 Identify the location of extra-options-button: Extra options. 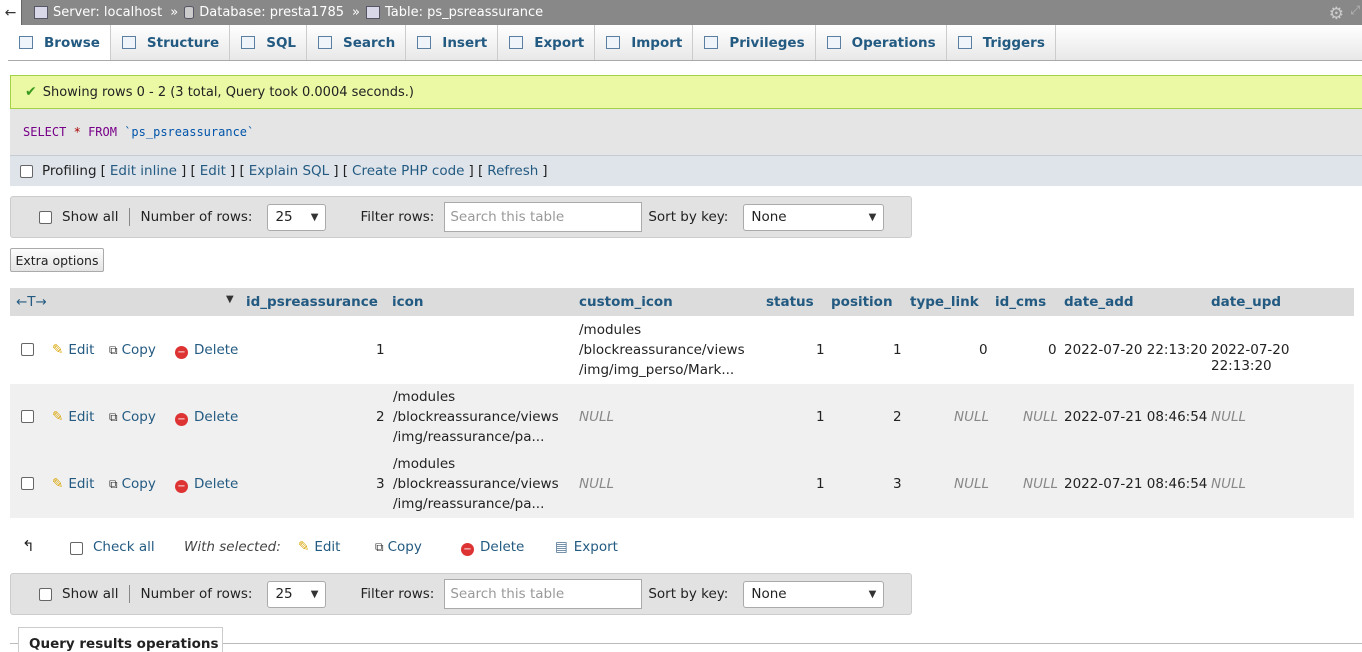
(57, 260).